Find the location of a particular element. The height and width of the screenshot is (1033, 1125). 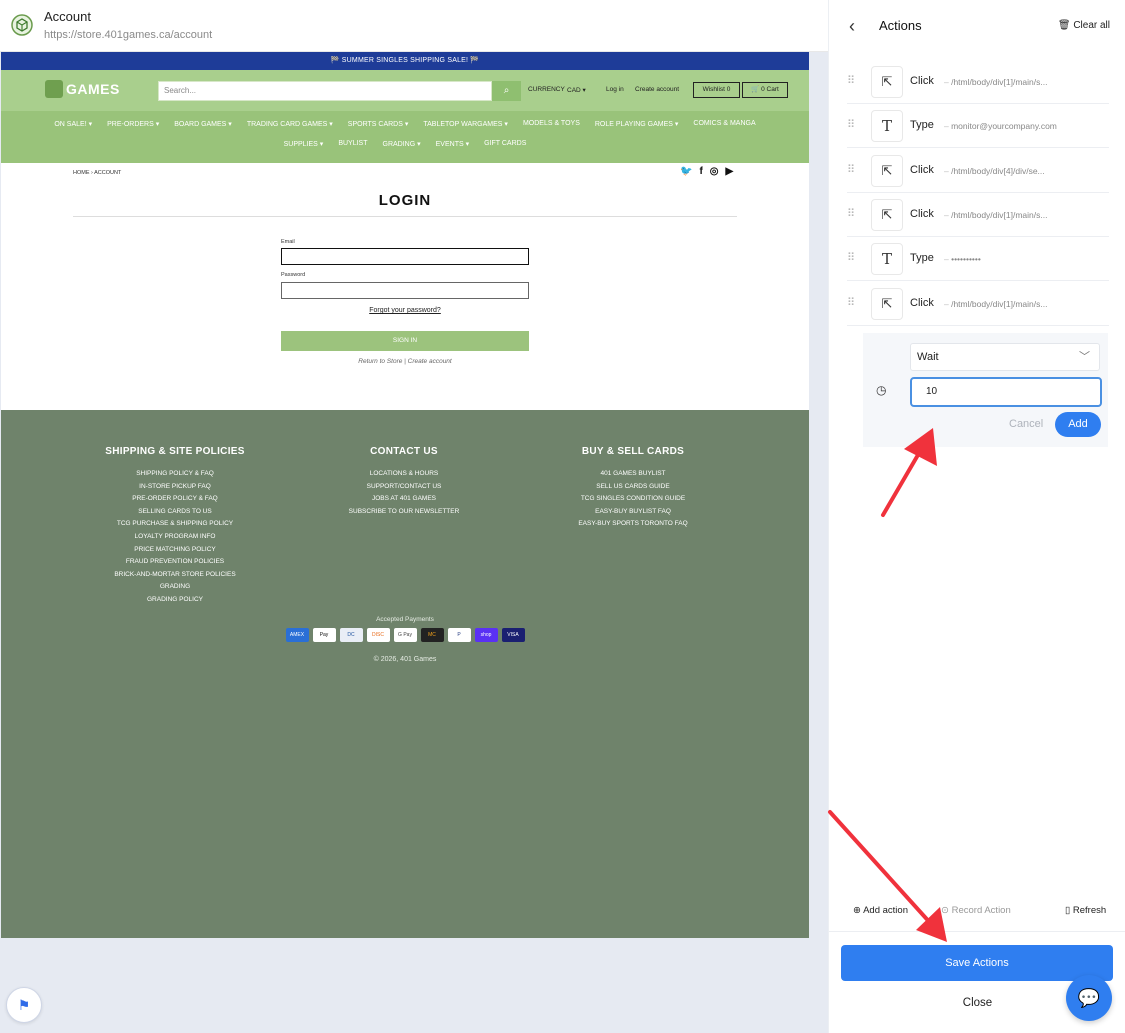

nav-item: GRADING ▾ is located at coordinates (402, 144).